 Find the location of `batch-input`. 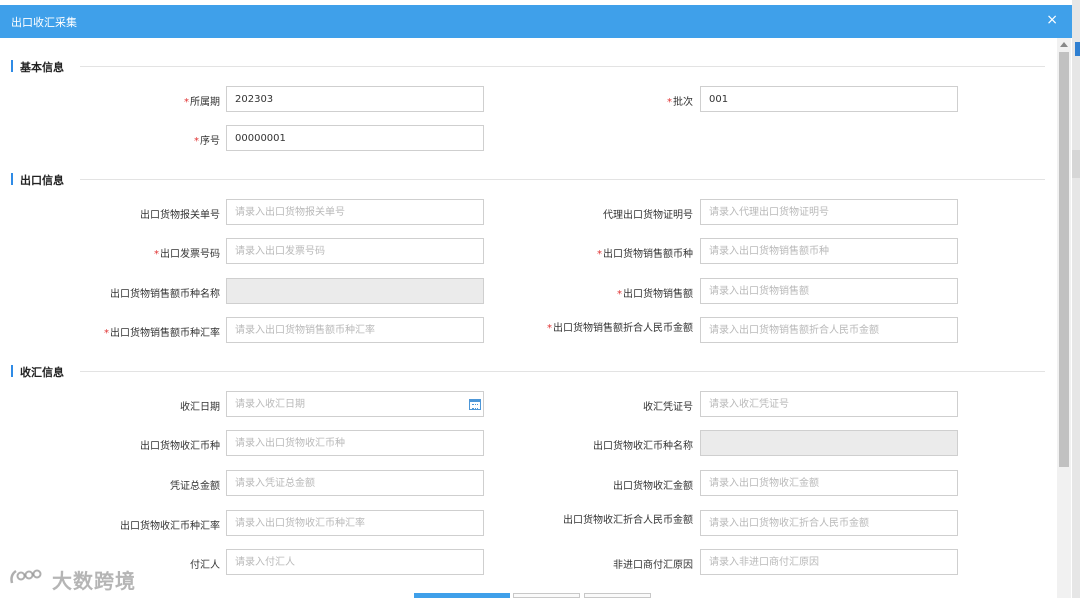

batch-input is located at coordinates (829, 99).